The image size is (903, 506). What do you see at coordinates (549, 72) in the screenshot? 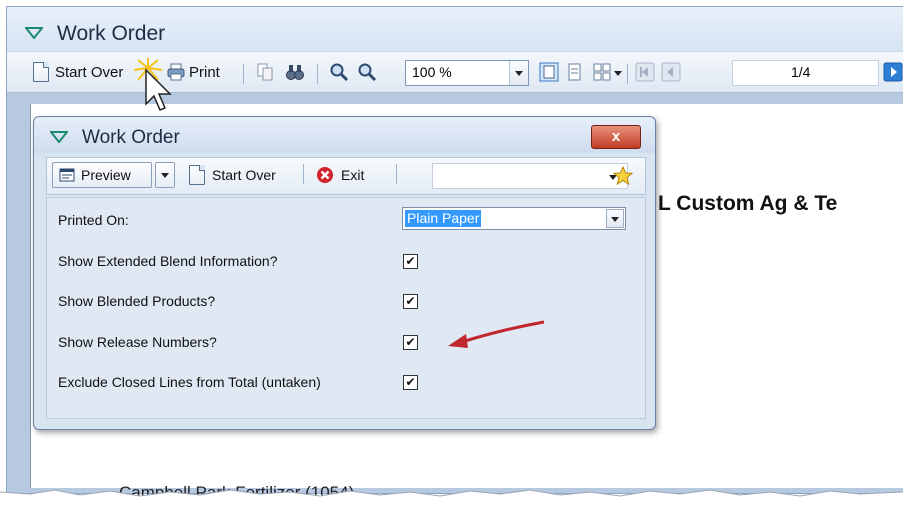
I see `single-page-icon` at bounding box center [549, 72].